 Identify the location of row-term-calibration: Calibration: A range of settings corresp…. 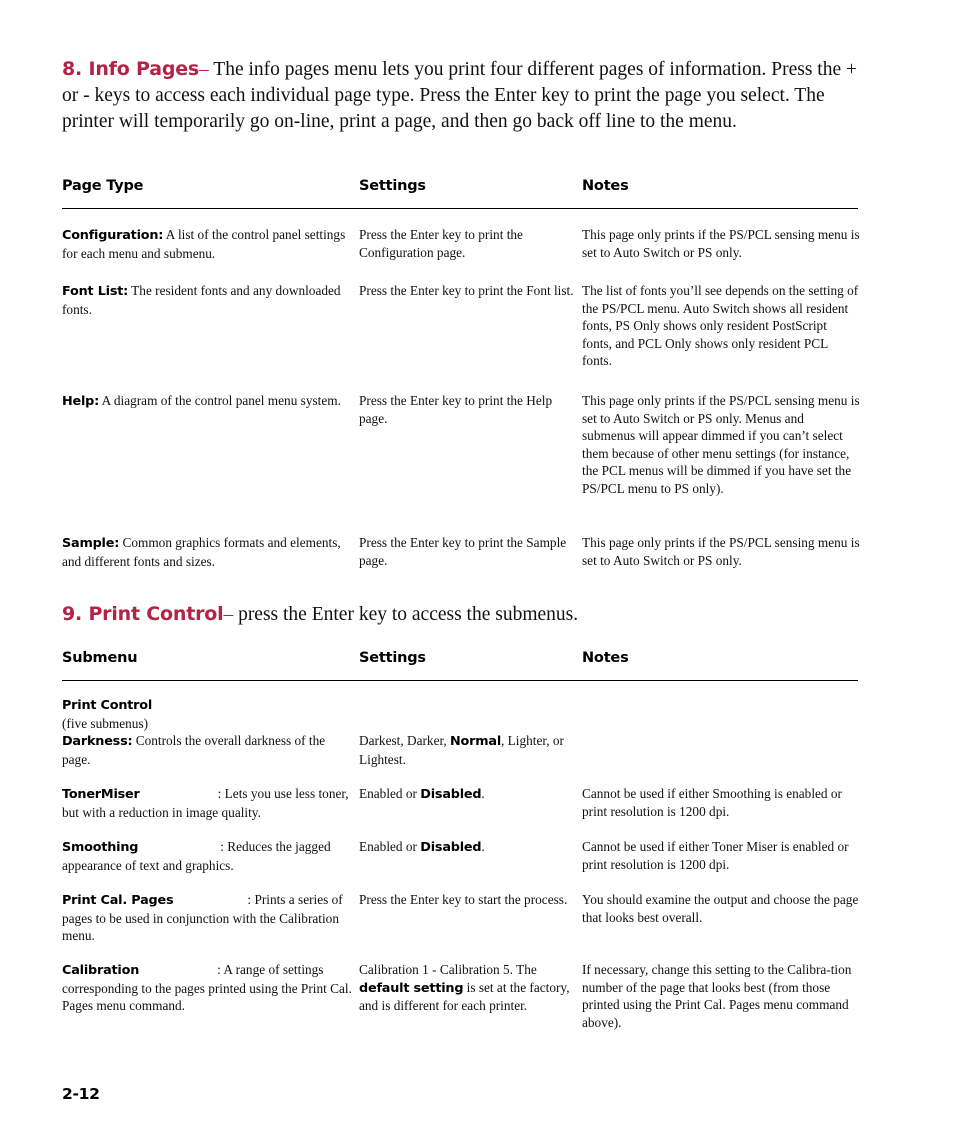
(207, 988).